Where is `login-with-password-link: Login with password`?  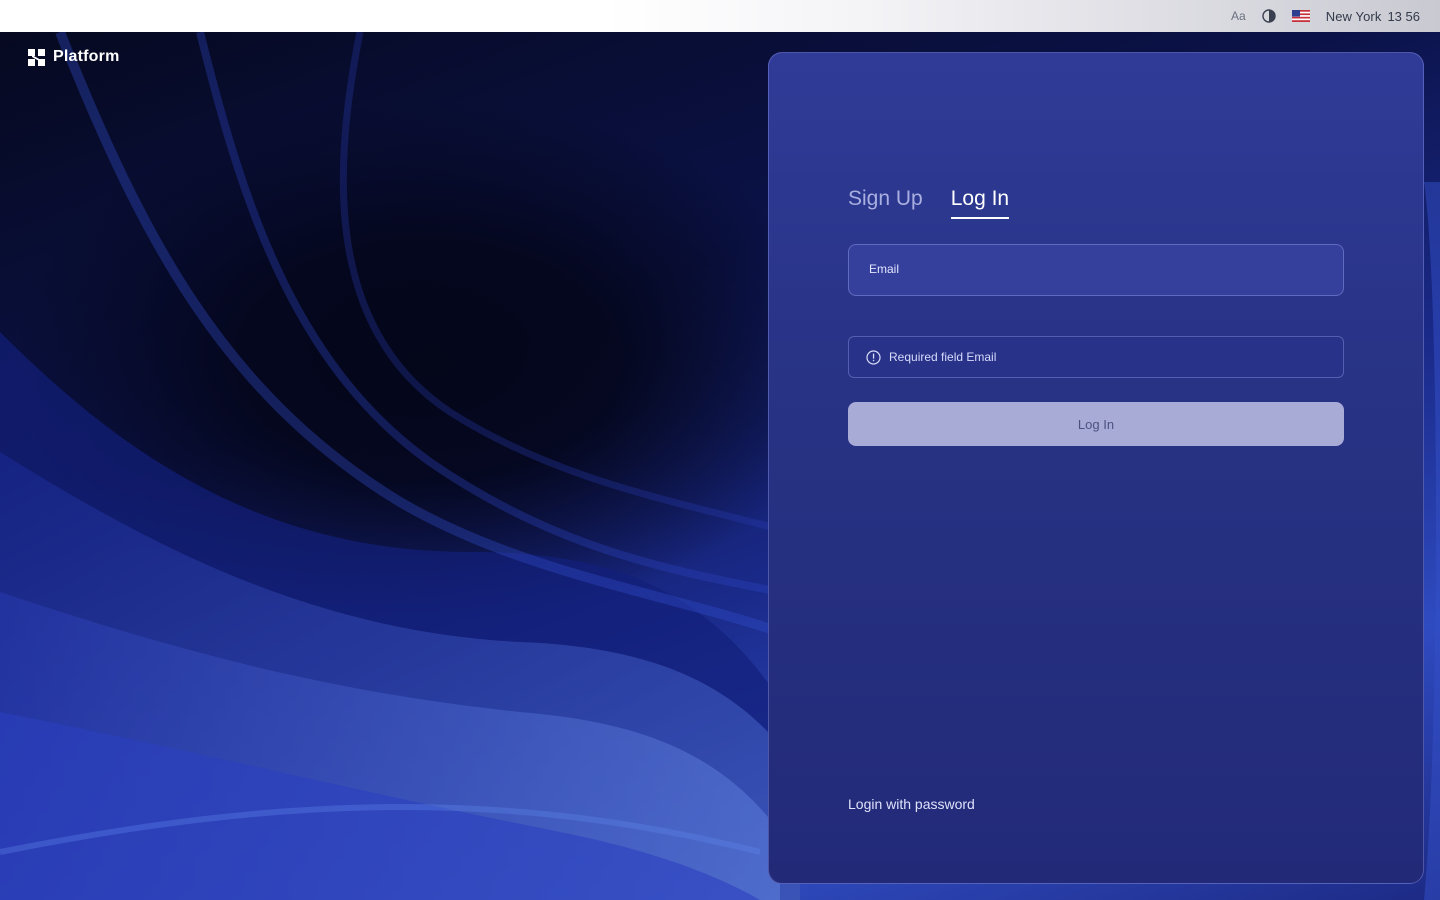 login-with-password-link: Login with password is located at coordinates (911, 804).